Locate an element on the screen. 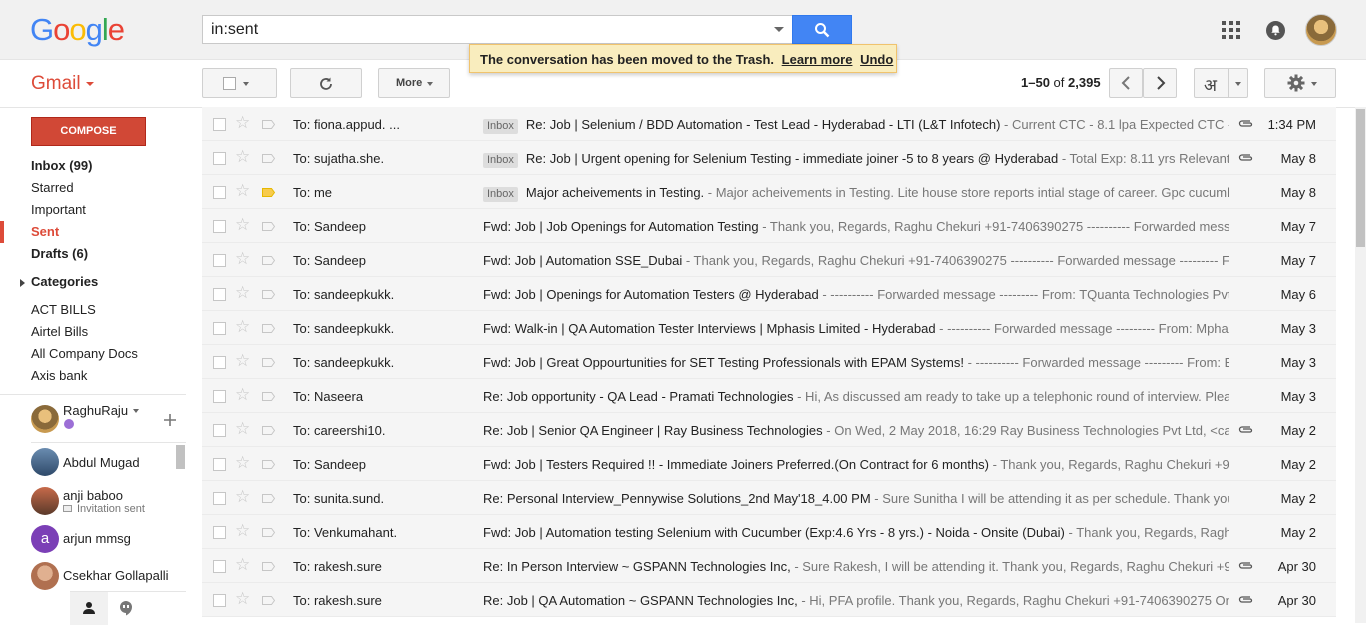 The height and width of the screenshot is (625, 1366). main-scrollbar is located at coordinates (1360, 365).